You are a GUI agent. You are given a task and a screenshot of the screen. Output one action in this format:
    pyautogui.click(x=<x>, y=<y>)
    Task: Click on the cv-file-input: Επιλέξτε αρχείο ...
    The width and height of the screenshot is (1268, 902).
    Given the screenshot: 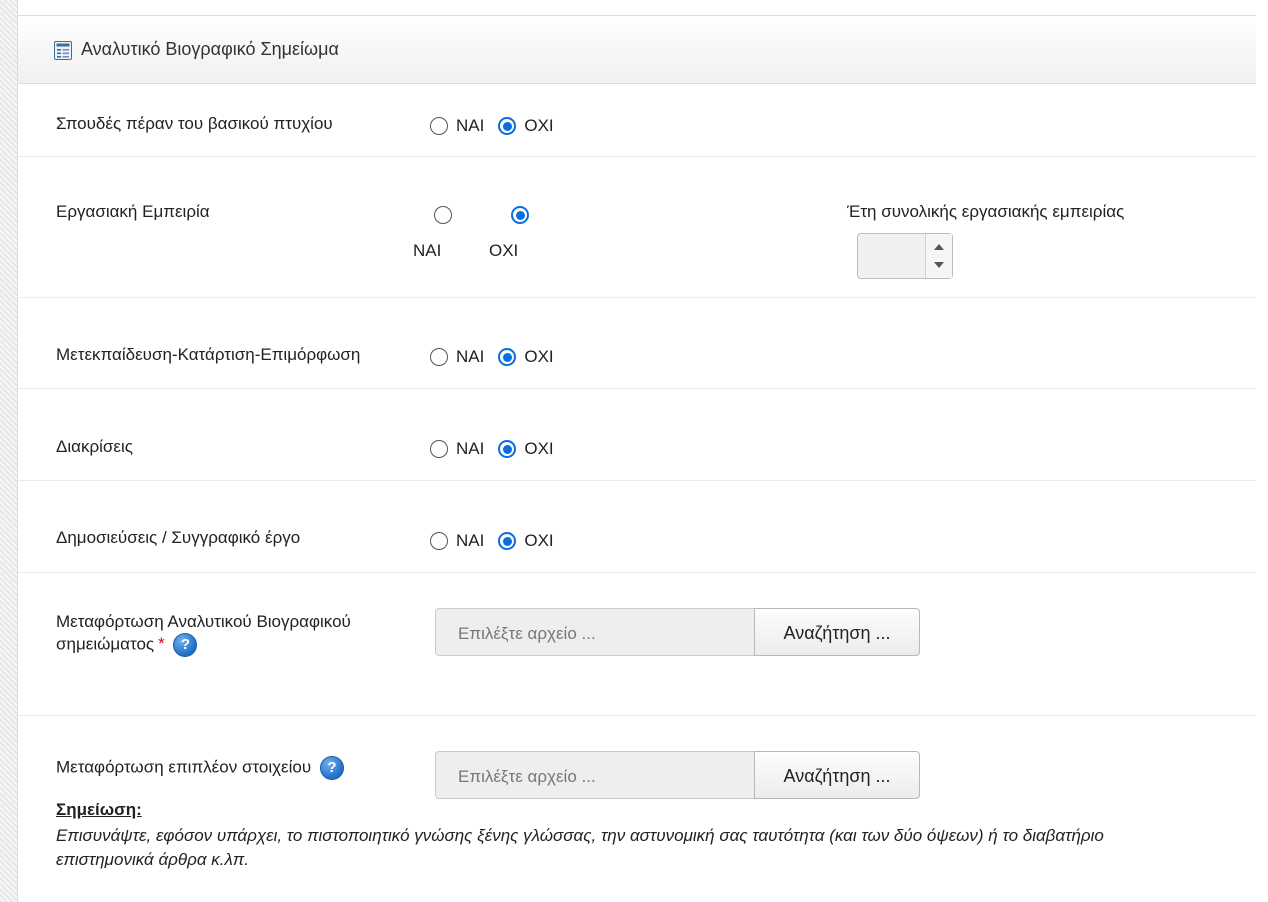 What is the action you would take?
    pyautogui.click(x=595, y=632)
    